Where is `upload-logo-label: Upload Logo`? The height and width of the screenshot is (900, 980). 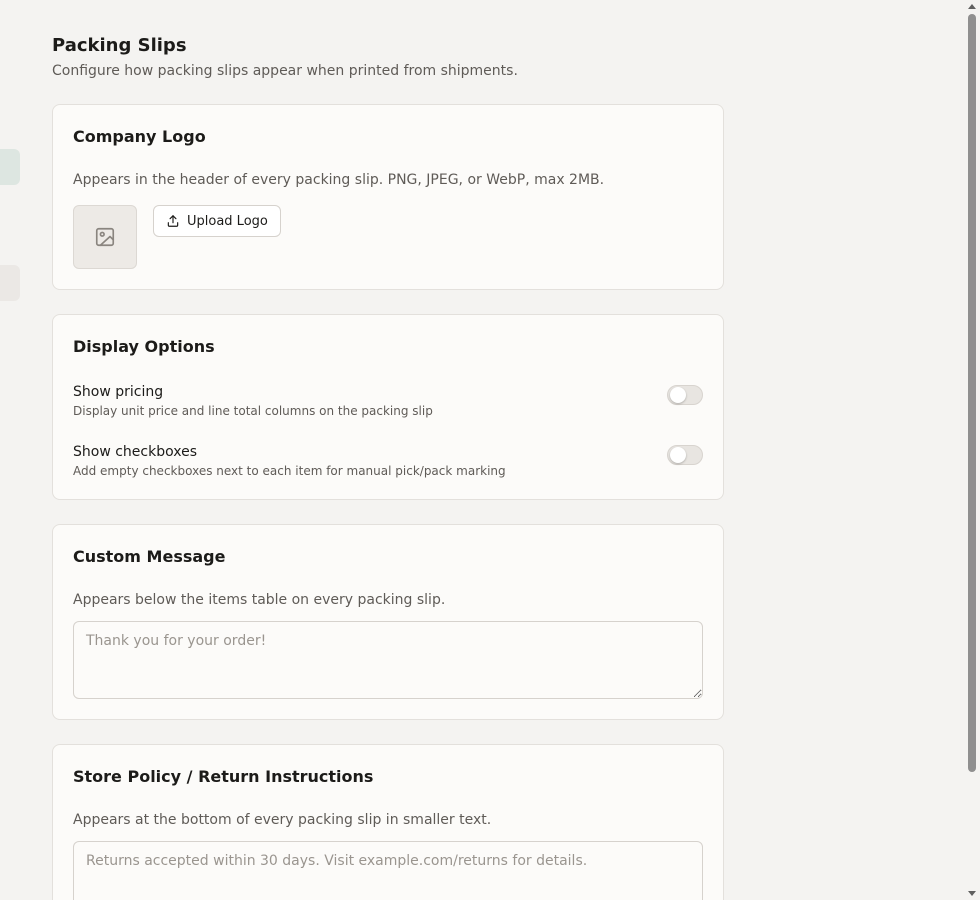
upload-logo-label: Upload Logo is located at coordinates (227, 221).